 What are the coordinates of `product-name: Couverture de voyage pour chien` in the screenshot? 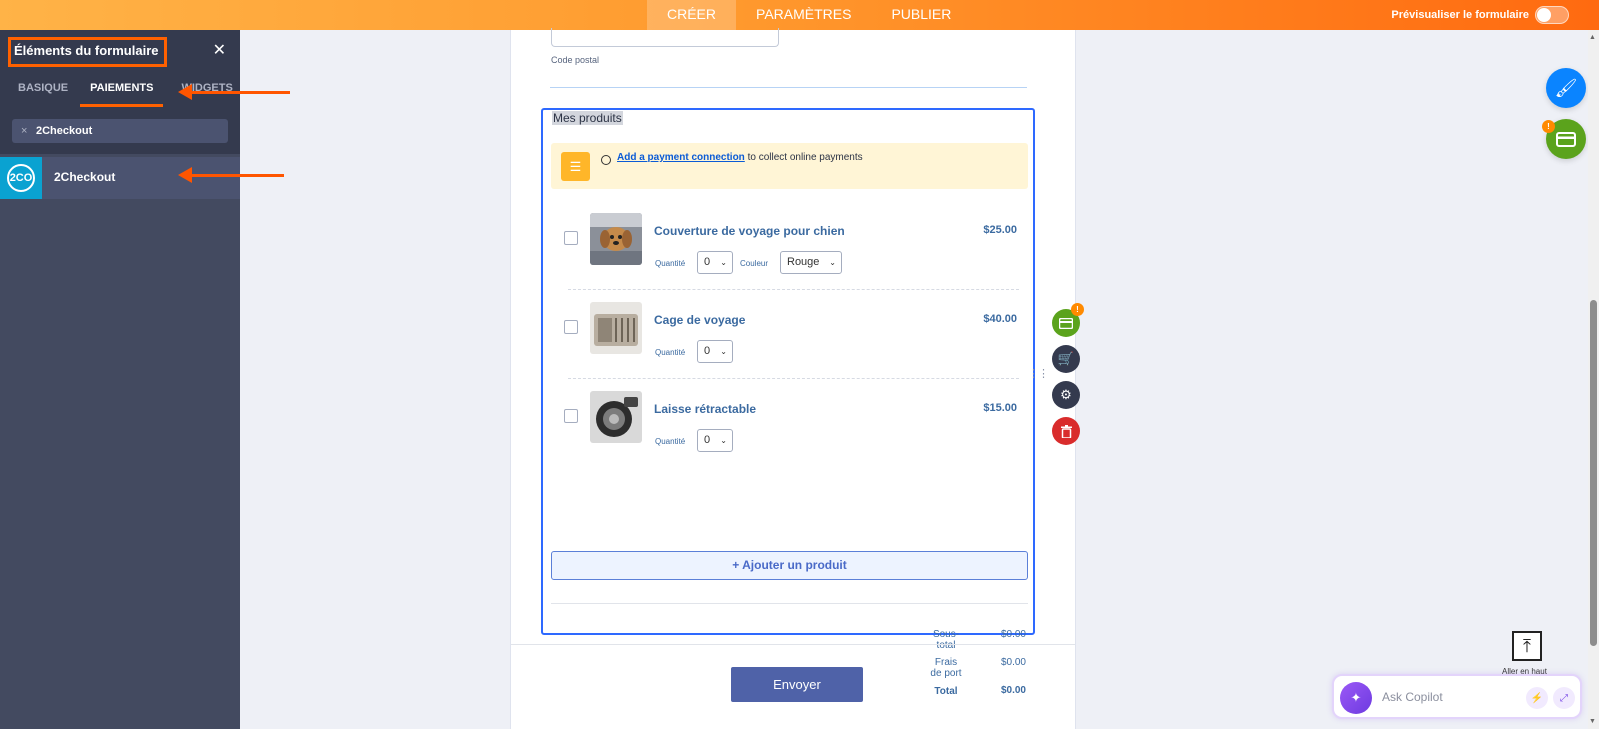 It's located at (749, 231).